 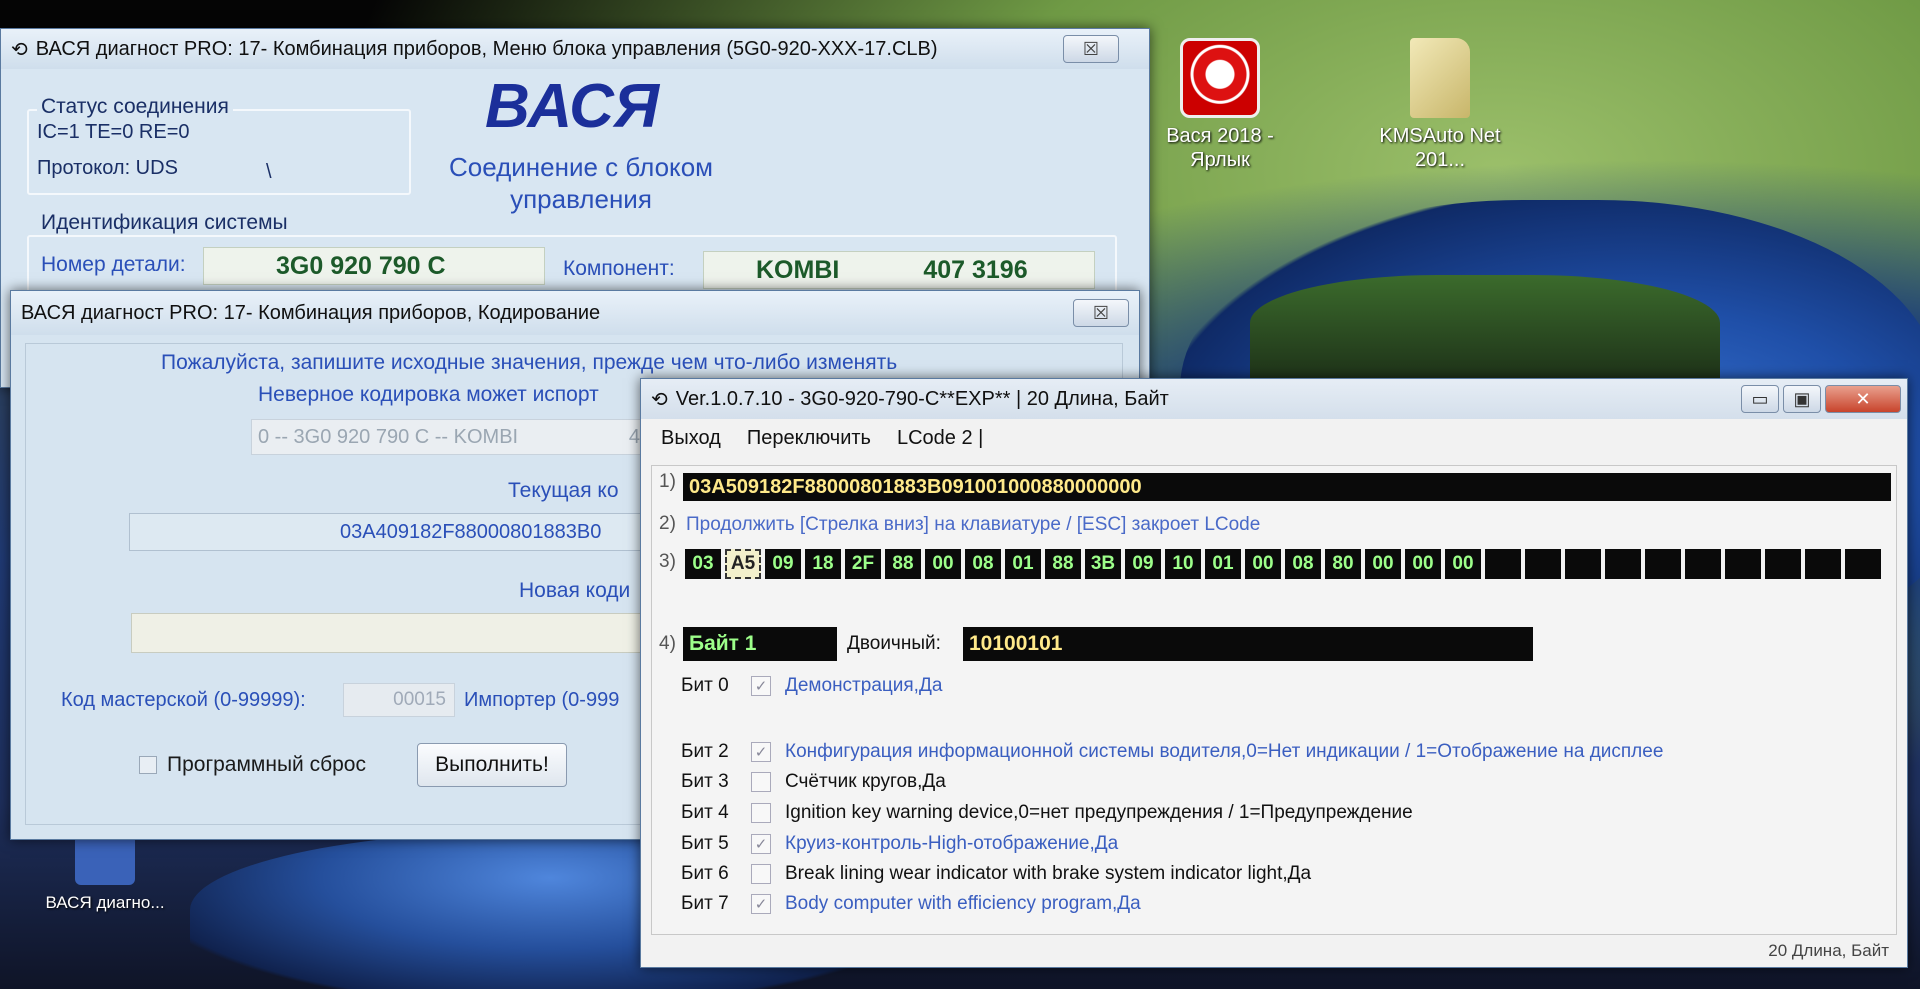 What do you see at coordinates (703, 564) in the screenshot?
I see `byte-cell: 03` at bounding box center [703, 564].